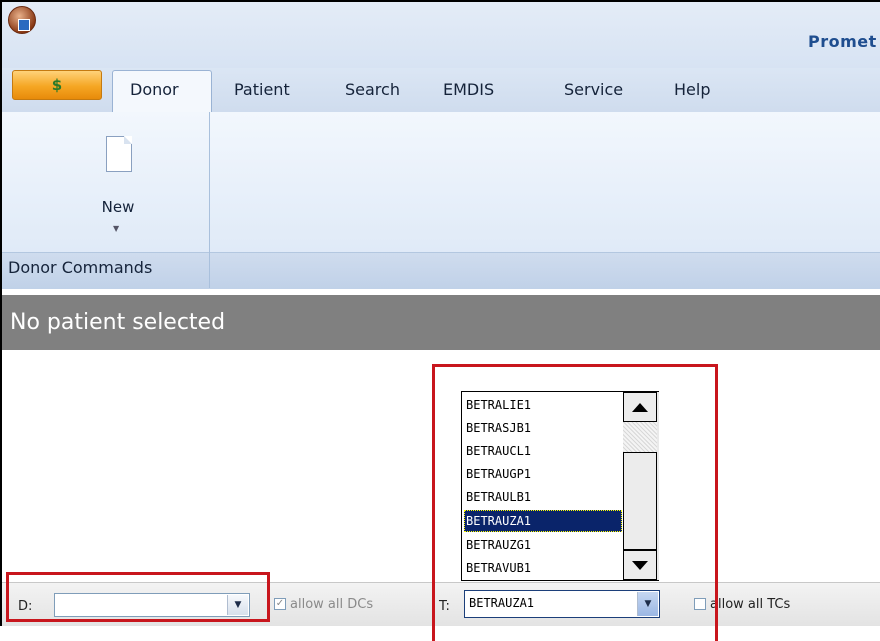  I want to click on allow-all-tcs-label: allow all TCs, so click(750, 604).